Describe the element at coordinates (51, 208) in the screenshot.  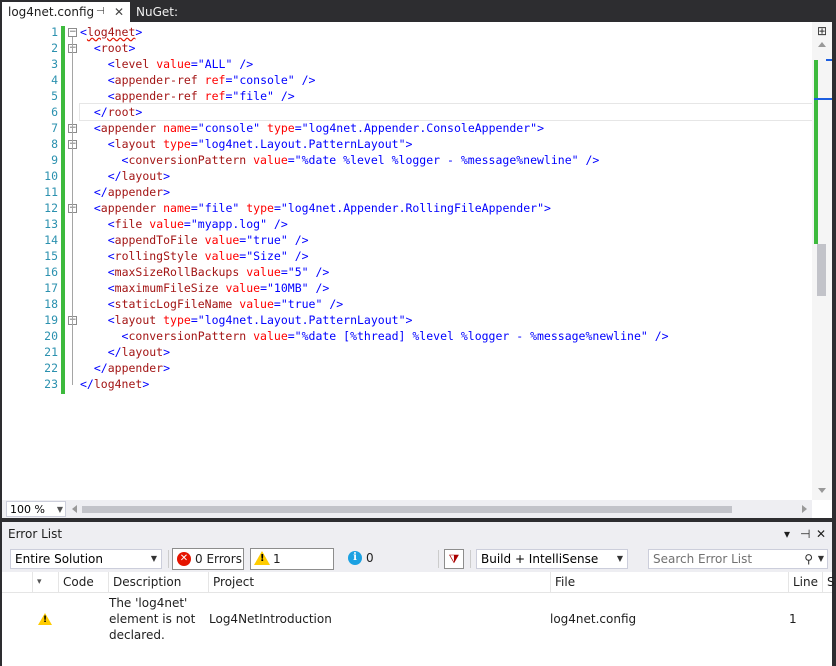
I see `line-number: 12` at that location.